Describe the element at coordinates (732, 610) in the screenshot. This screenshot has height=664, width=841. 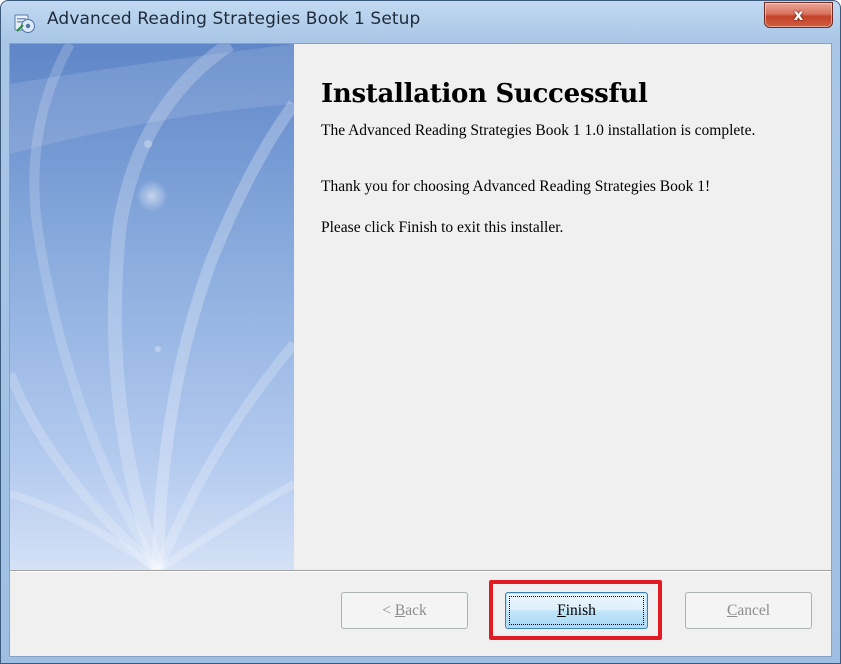
I see `cancel-button-mnemonic: C` at that location.